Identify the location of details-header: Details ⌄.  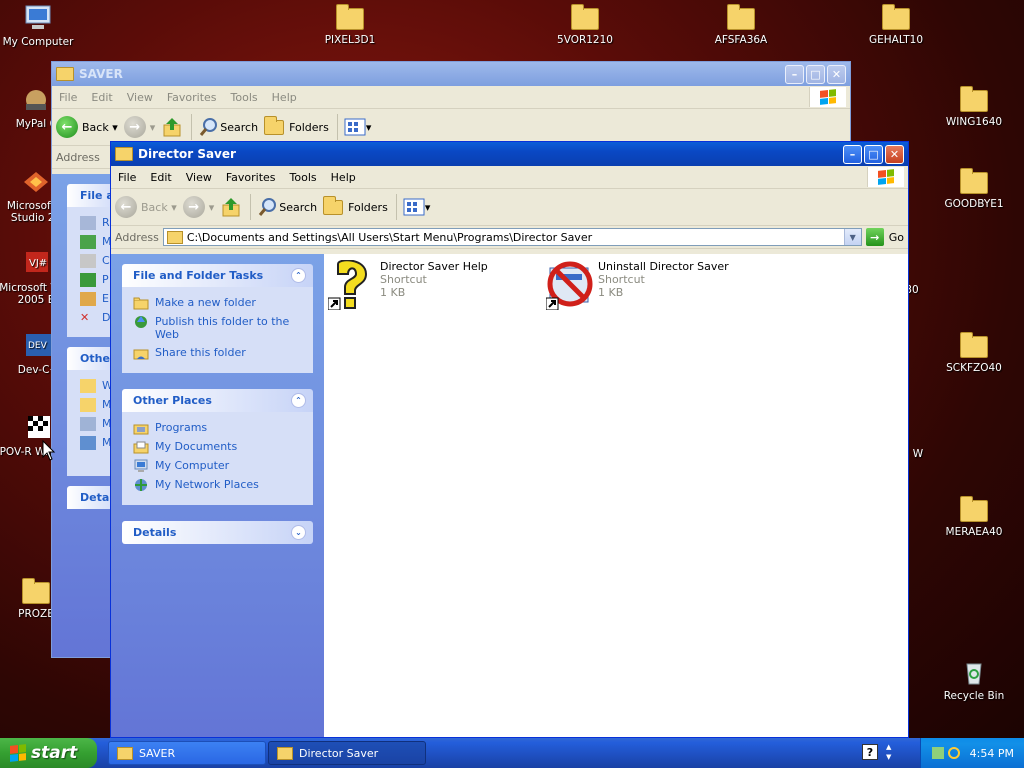
(217, 532).